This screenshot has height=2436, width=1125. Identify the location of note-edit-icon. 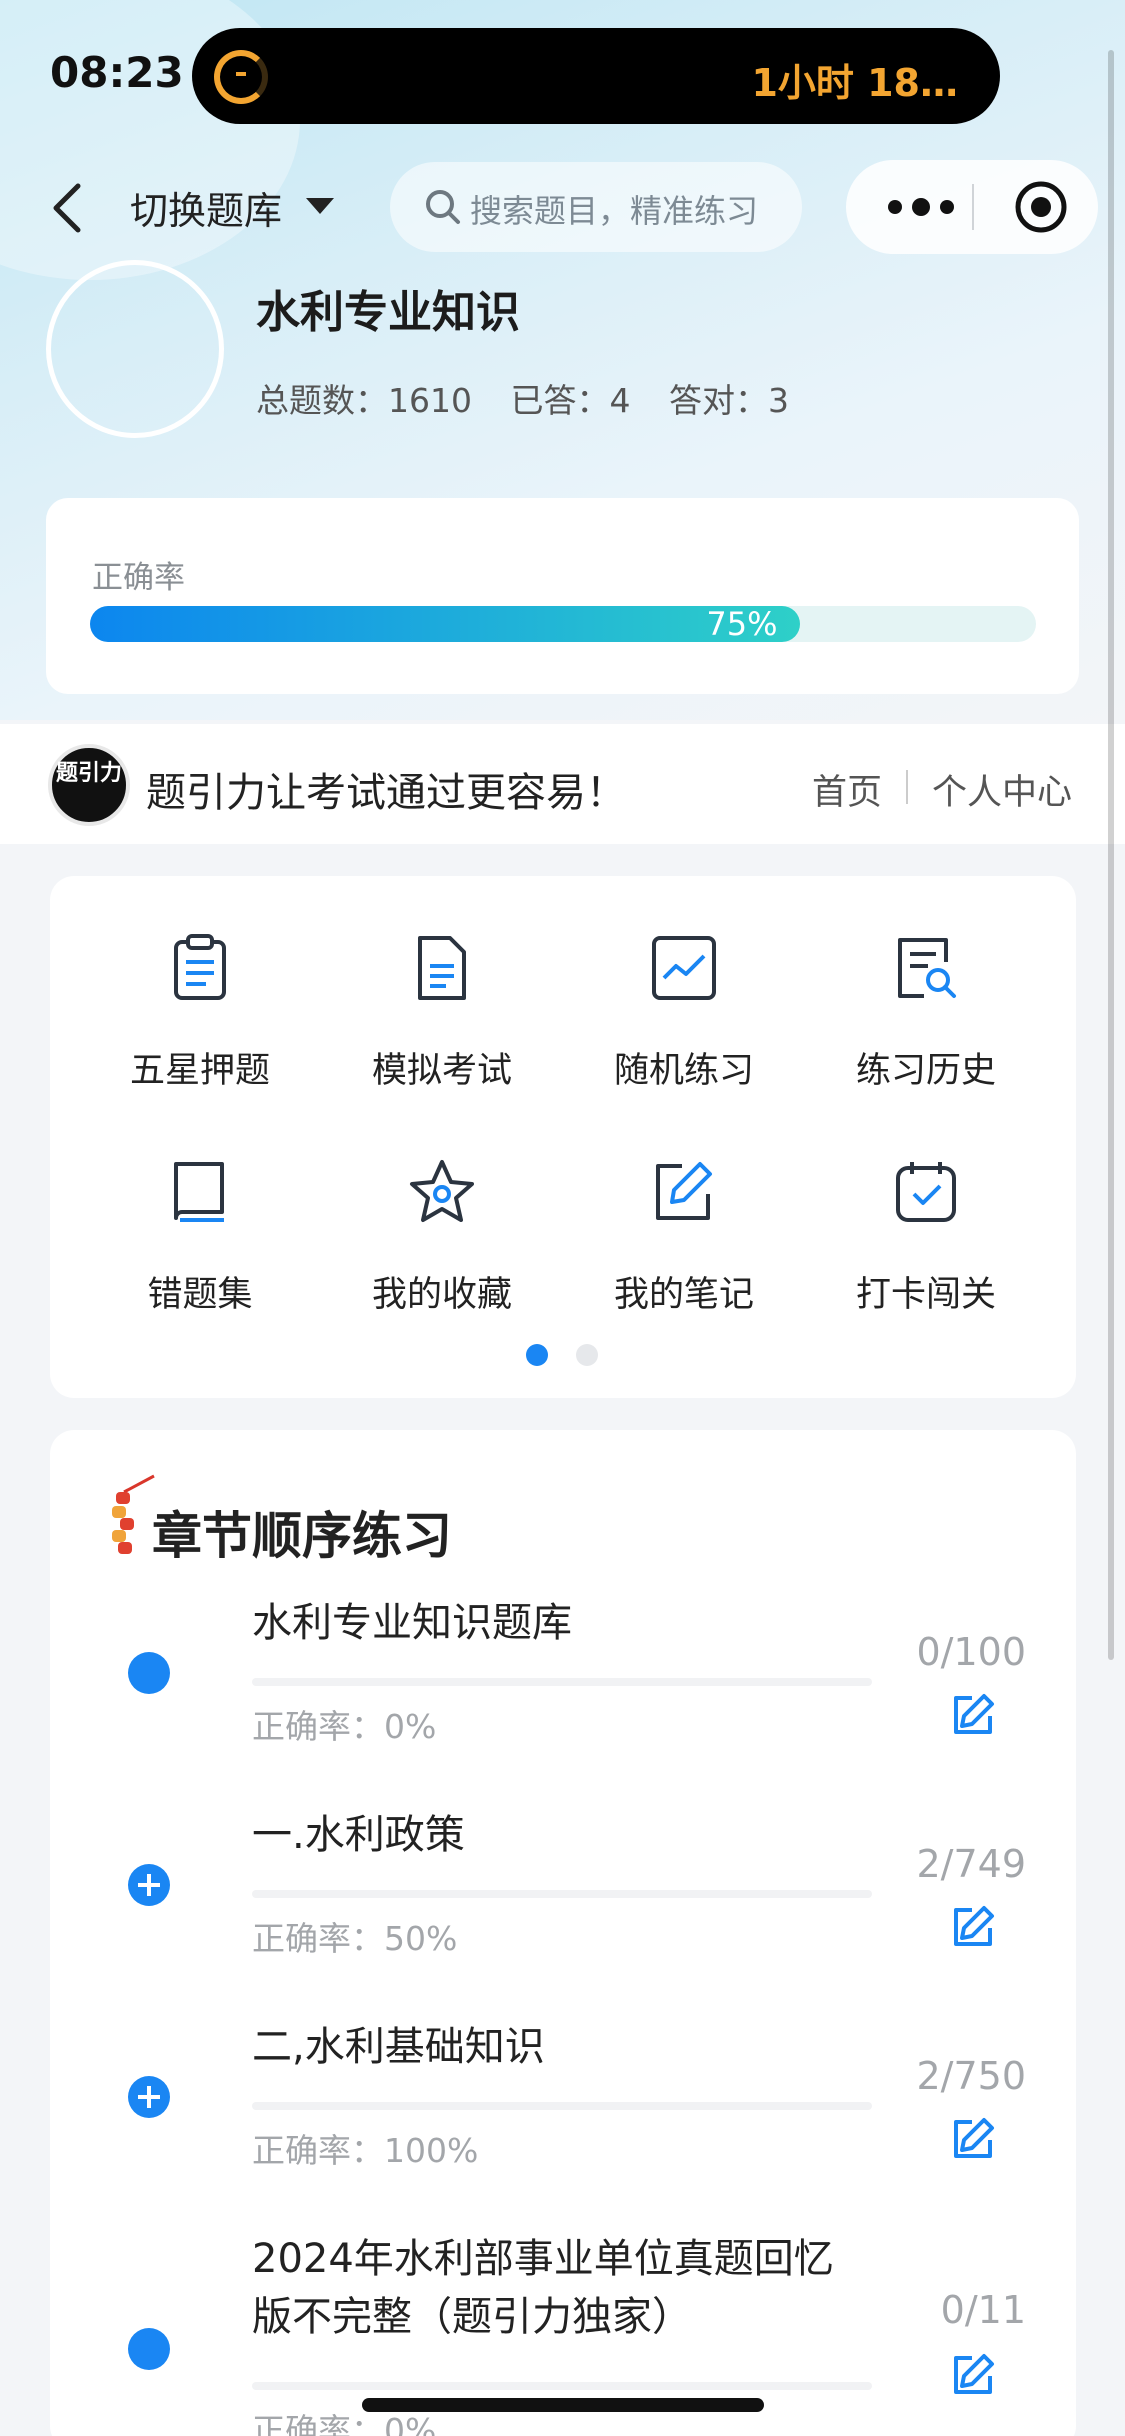
(684, 1191).